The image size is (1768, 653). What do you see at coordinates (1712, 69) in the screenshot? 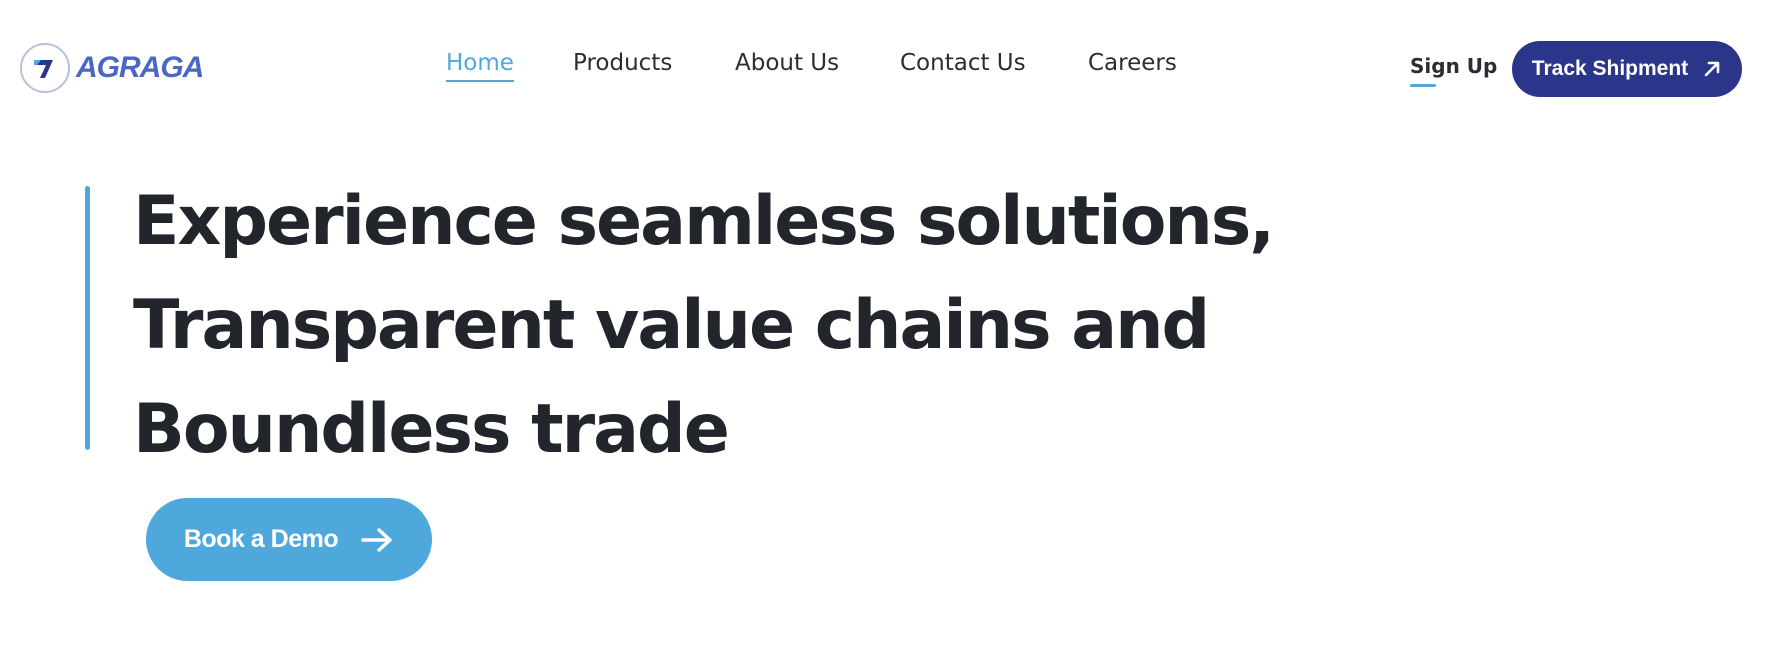
I see `arrow-up-right-icon` at bounding box center [1712, 69].